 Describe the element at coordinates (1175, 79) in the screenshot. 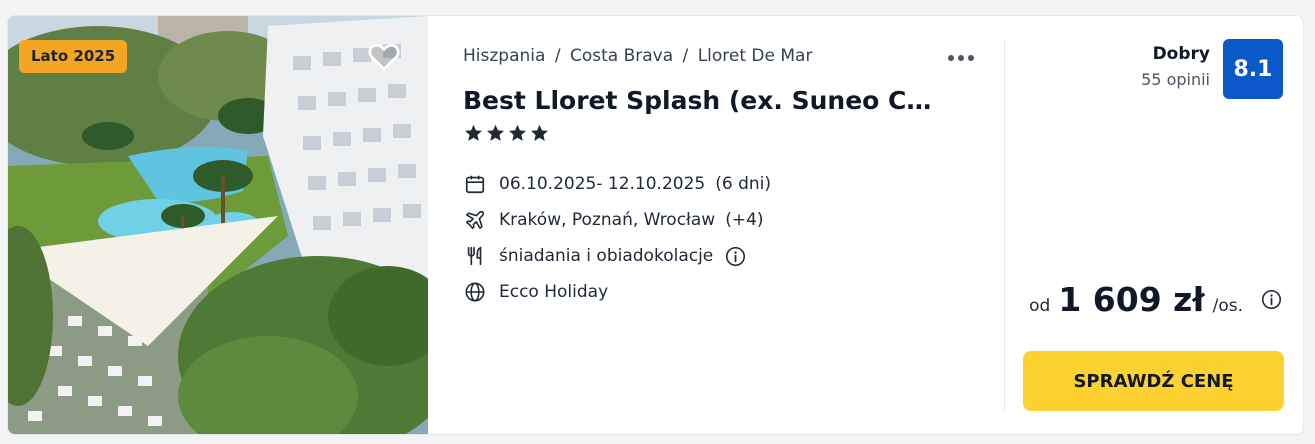

I see `reviews-count: 55 opinii` at that location.